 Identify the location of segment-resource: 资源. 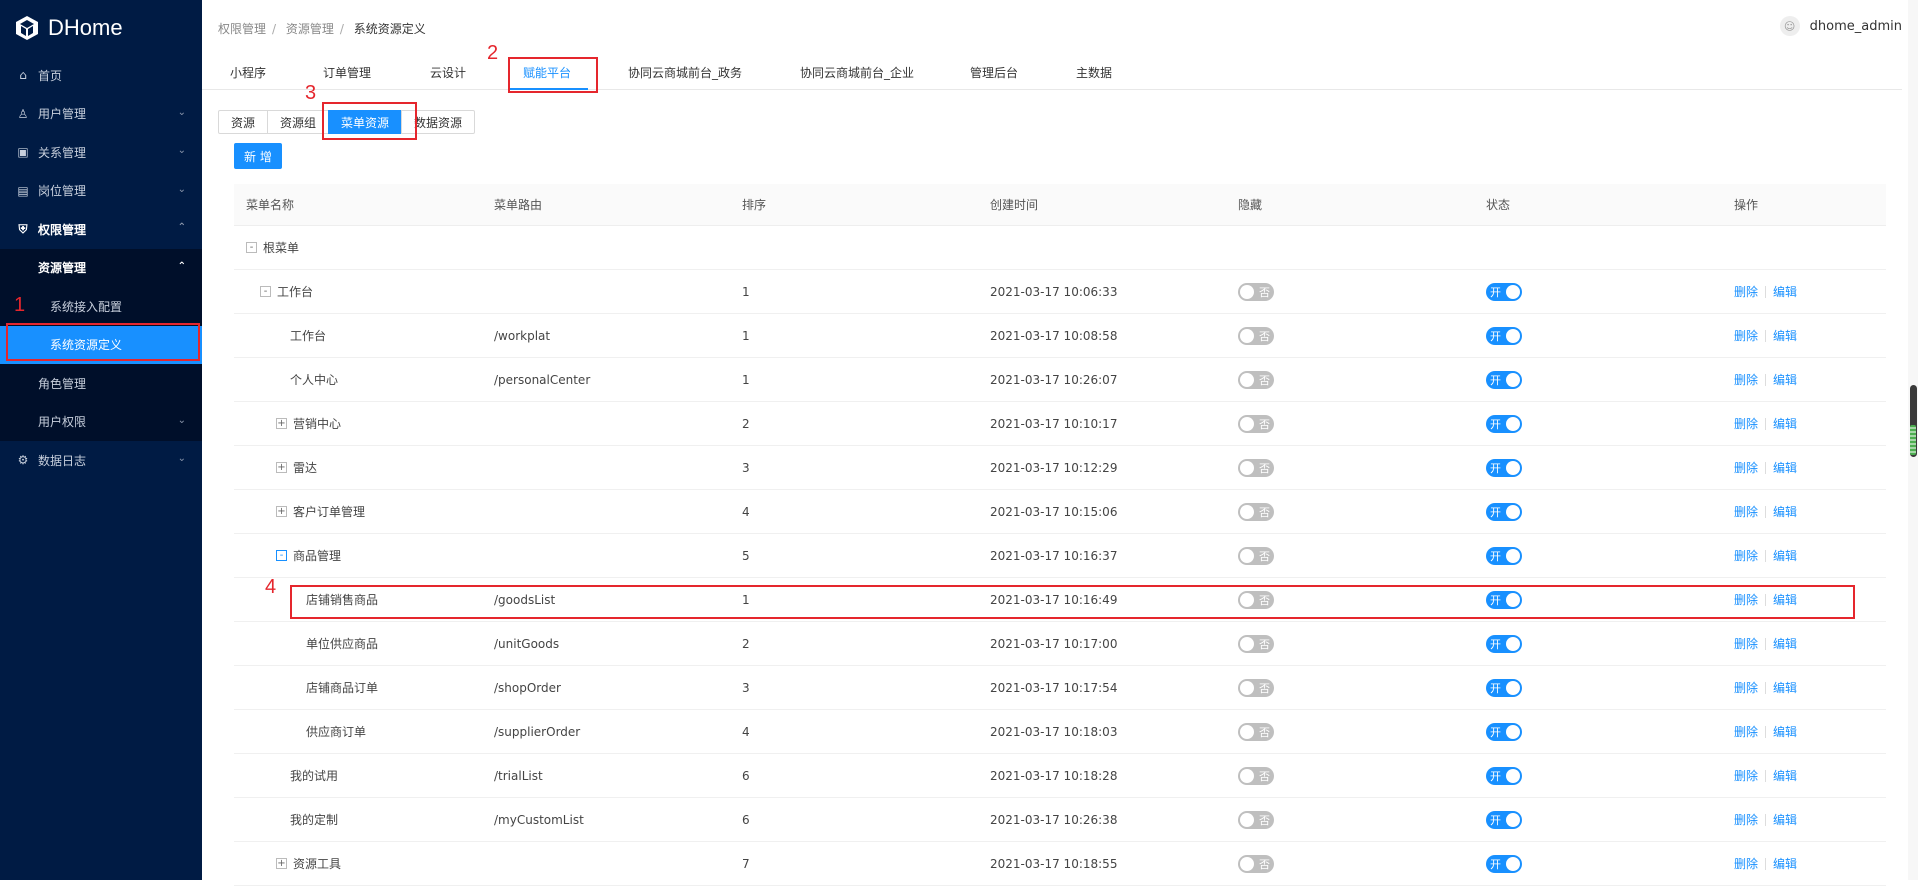
(243, 122).